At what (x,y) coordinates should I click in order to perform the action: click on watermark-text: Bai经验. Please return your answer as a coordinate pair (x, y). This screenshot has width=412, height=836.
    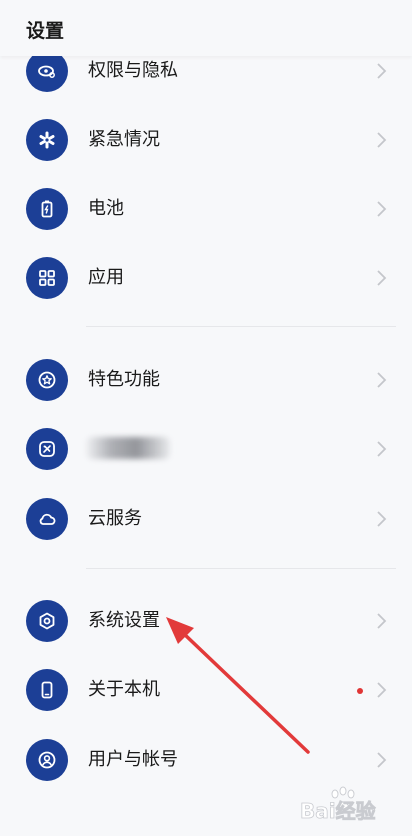
    Looking at the image, I should click on (338, 811).